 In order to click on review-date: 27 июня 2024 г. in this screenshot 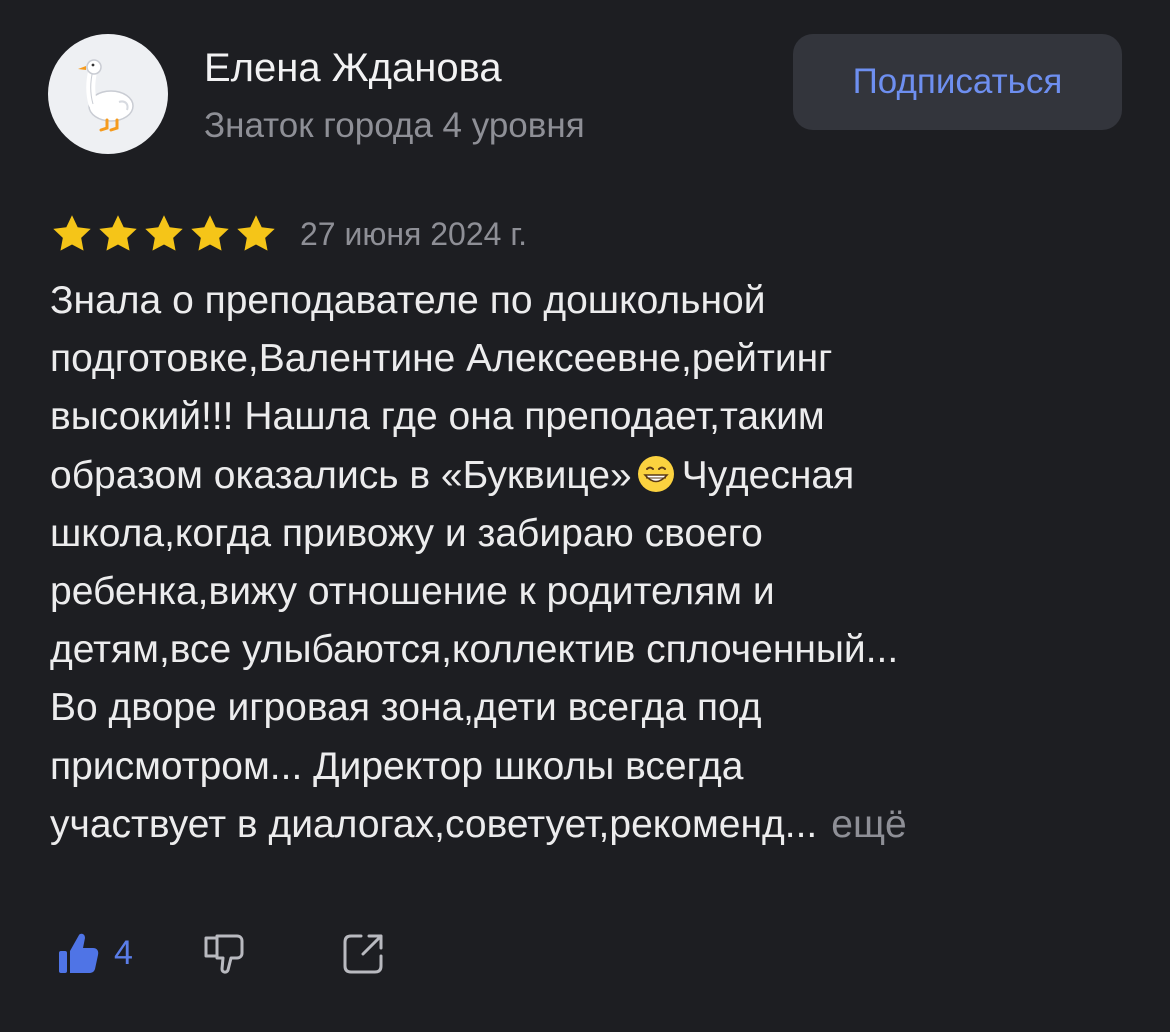, I will do `click(413, 233)`.